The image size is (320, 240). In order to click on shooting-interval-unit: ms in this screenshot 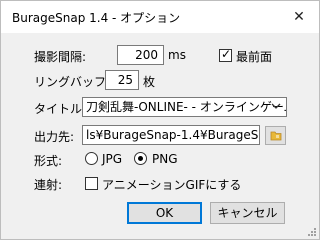, I will do `click(177, 55)`.